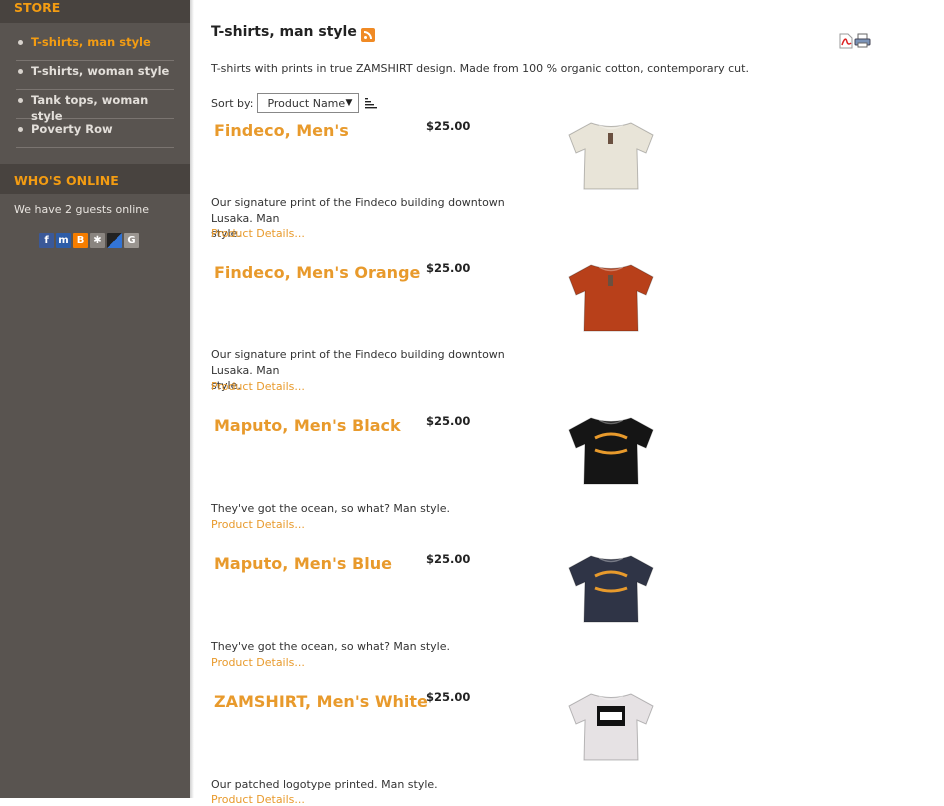 Image resolution: width=944 pixels, height=806 pixels. Describe the element at coordinates (846, 41) in the screenshot. I see `pdf-icon` at that location.